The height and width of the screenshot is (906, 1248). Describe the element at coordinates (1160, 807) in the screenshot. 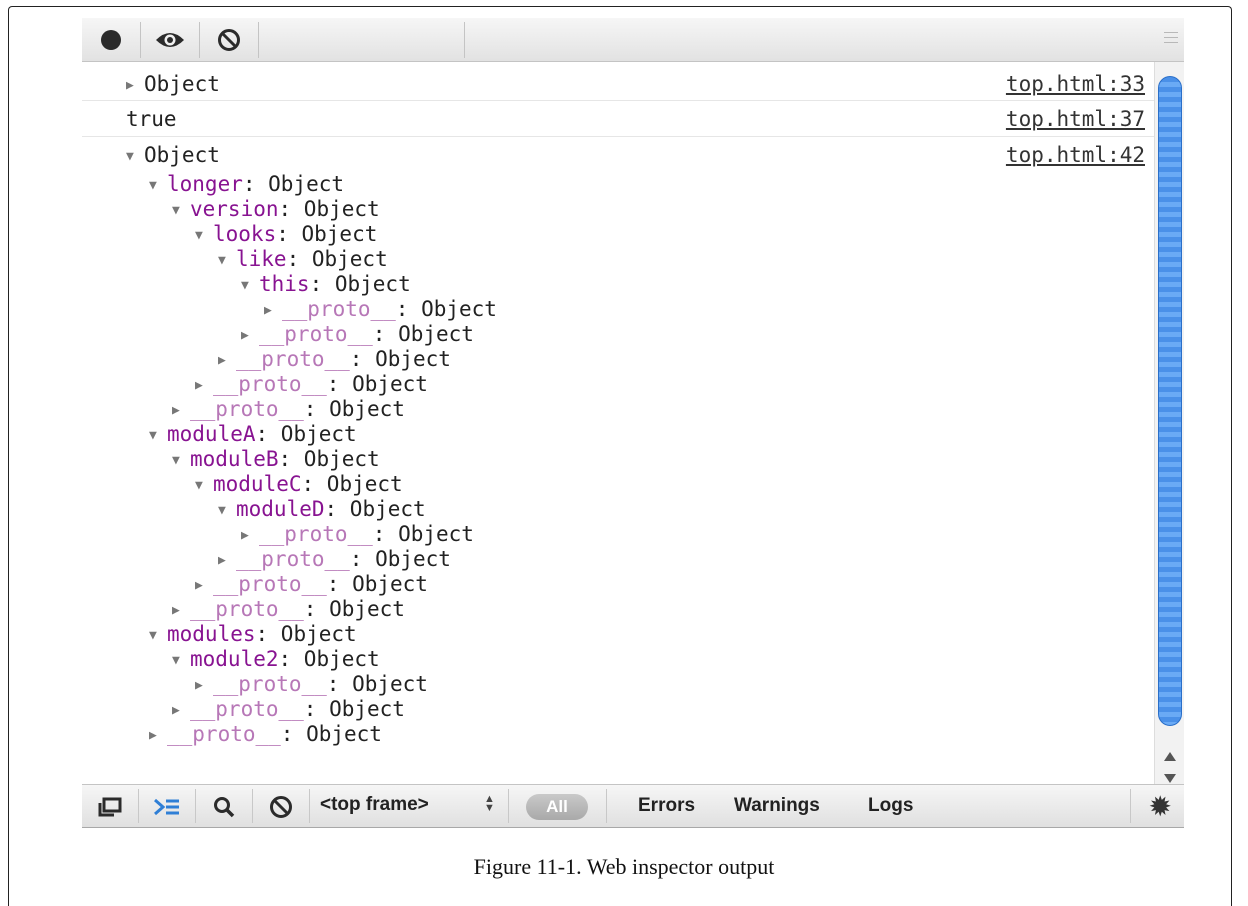

I see `gear-icon: ✹` at that location.